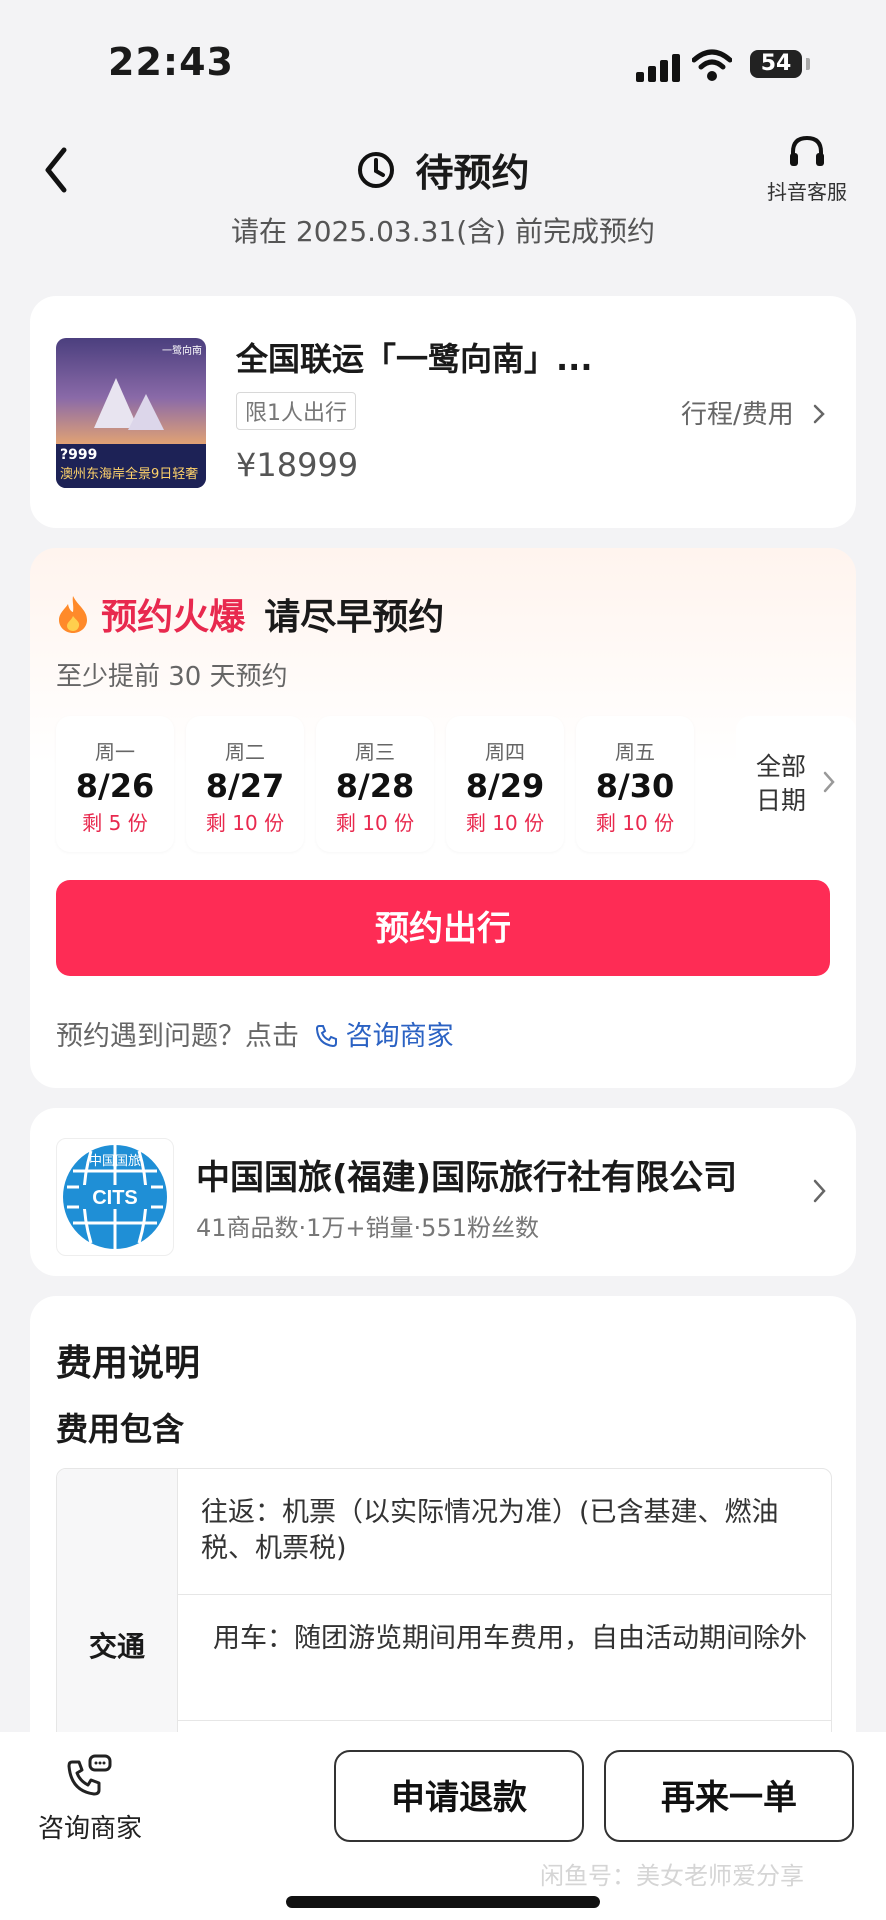  Describe the element at coordinates (79, 455) in the screenshot. I see `thumb-price: ?999` at that location.